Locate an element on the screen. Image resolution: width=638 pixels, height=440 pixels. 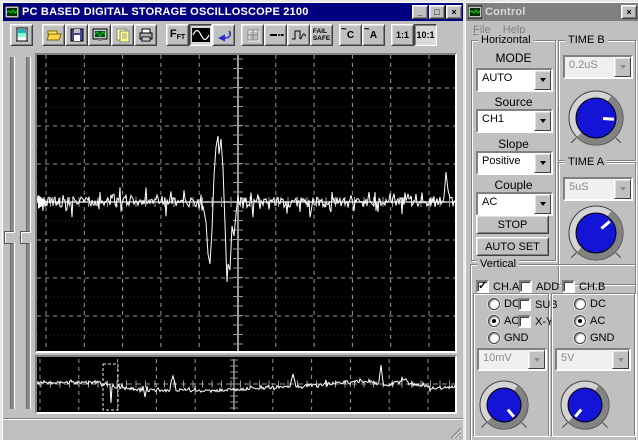
cha-coupling-dc: DC is located at coordinates (504, 304).